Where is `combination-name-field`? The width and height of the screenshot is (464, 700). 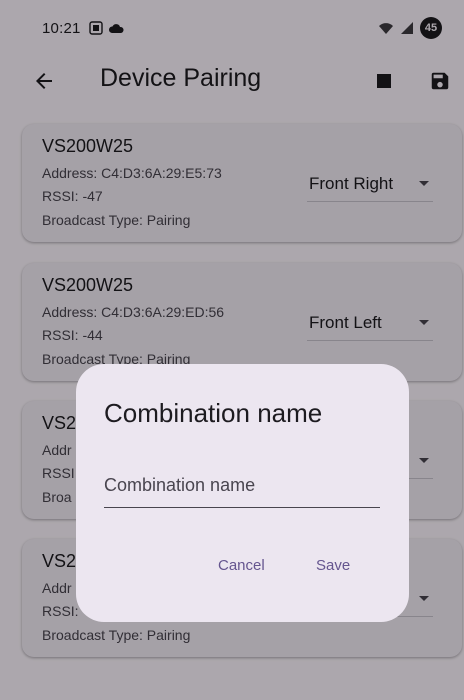
combination-name-field is located at coordinates (242, 486).